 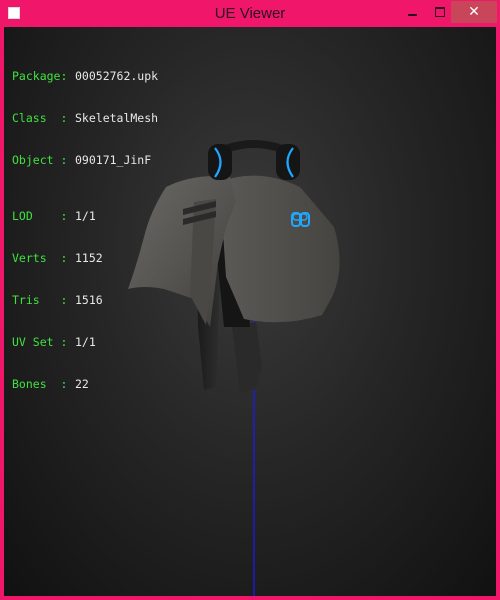 What do you see at coordinates (89, 300) in the screenshot?
I see `info-value: 1516` at bounding box center [89, 300].